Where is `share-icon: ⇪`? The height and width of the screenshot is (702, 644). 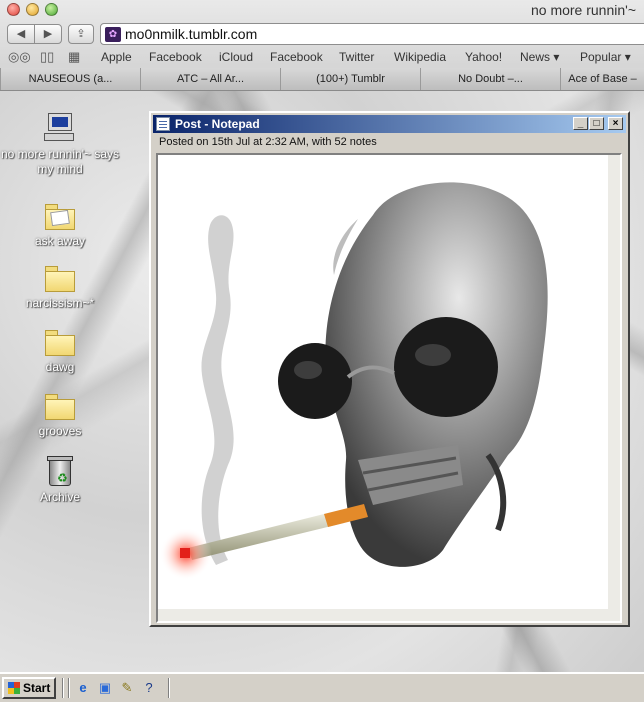
share-icon: ⇪ is located at coordinates (81, 34).